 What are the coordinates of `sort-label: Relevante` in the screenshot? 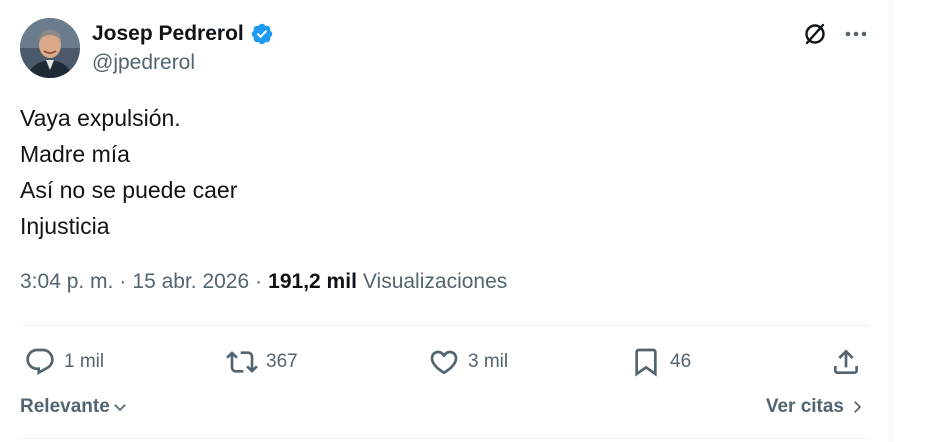 It's located at (65, 406).